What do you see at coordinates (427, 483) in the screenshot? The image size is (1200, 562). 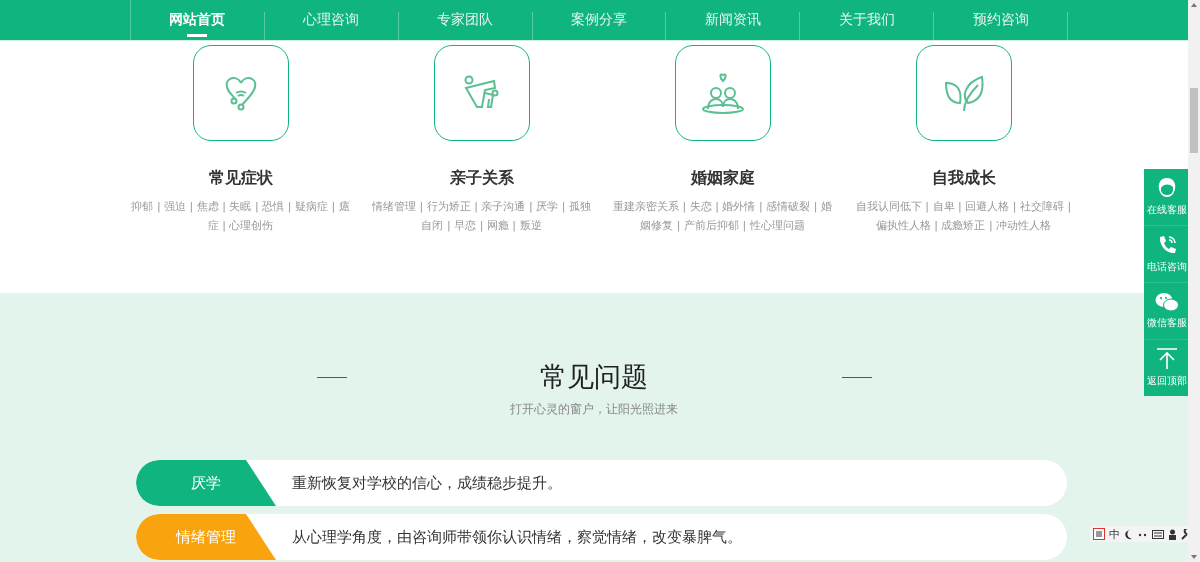 I see `faq-answer: 重新恢复对学校的信心，成绩稳步提升。` at bounding box center [427, 483].